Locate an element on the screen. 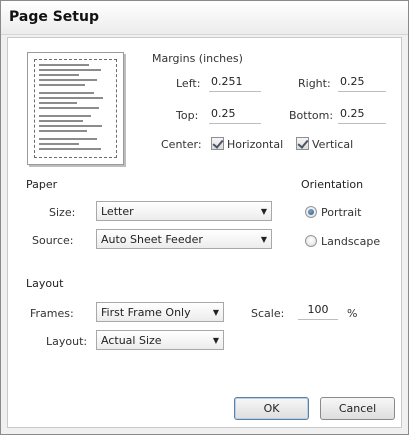 This screenshot has width=409, height=435. page-preview-image is located at coordinates (75, 108).